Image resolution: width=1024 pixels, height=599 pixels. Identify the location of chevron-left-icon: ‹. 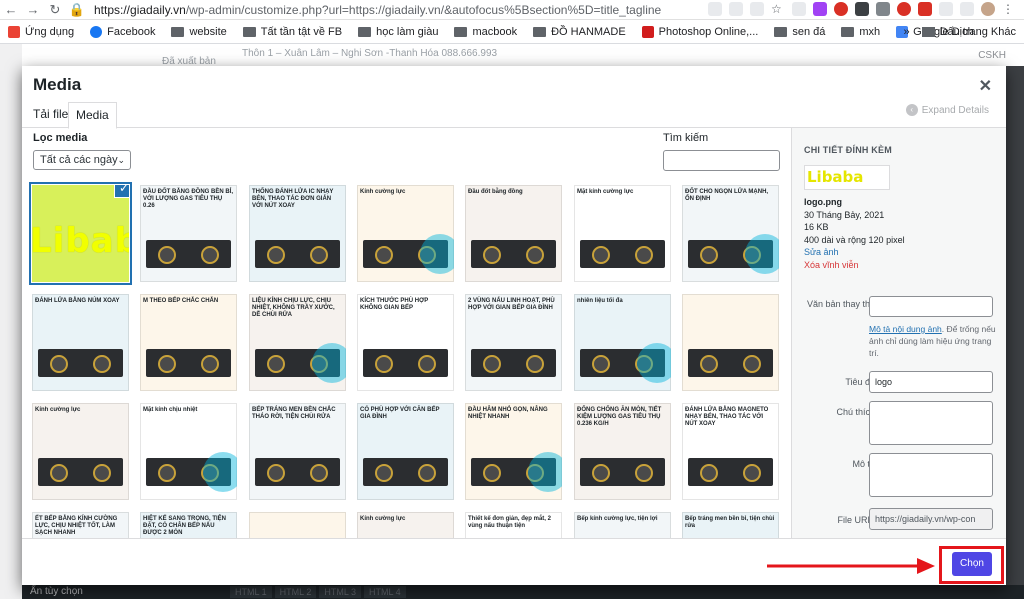
(911, 110).